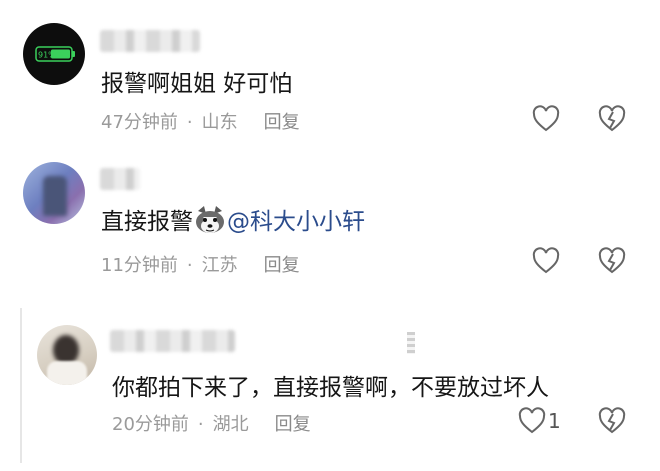 The width and height of the screenshot is (660, 471). Describe the element at coordinates (219, 122) in the screenshot. I see `comment-location: 山东` at that location.